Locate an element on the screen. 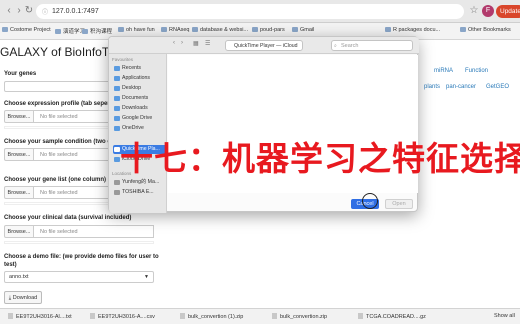 This screenshot has width=520, height=324. cursor-highlight-icon is located at coordinates (370, 201).